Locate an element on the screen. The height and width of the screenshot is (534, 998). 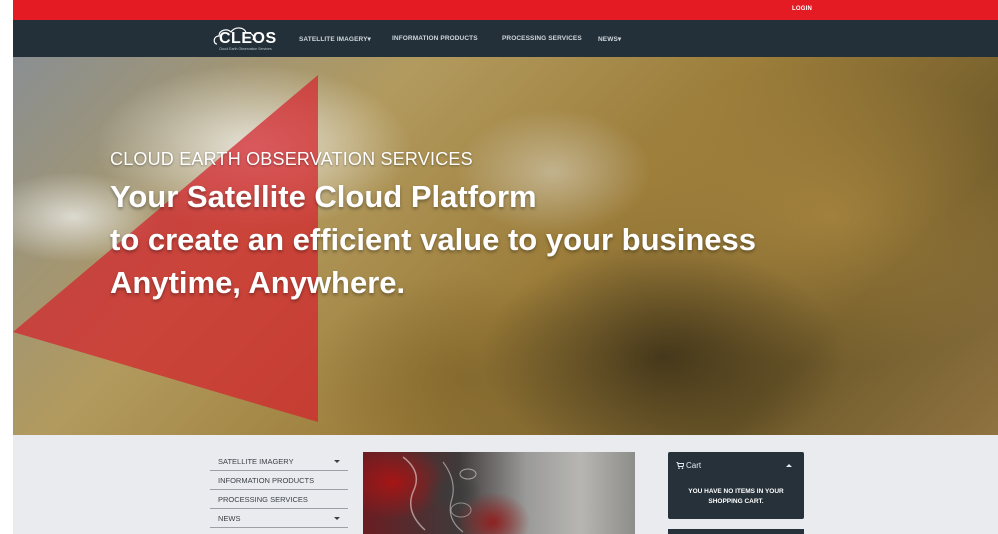
hero-headline-line-3: Anytime, Anywhere. is located at coordinates (258, 282).